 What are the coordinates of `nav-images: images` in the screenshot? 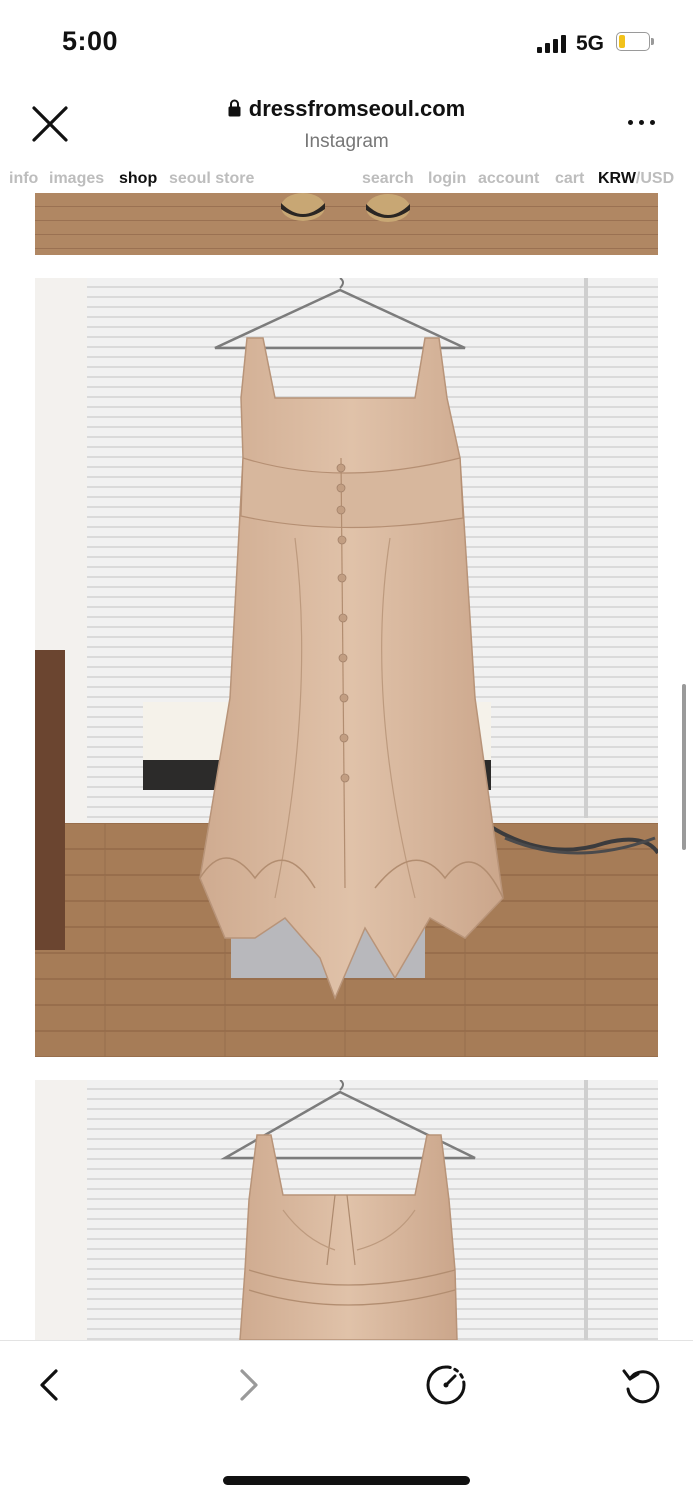 It's located at (76, 179).